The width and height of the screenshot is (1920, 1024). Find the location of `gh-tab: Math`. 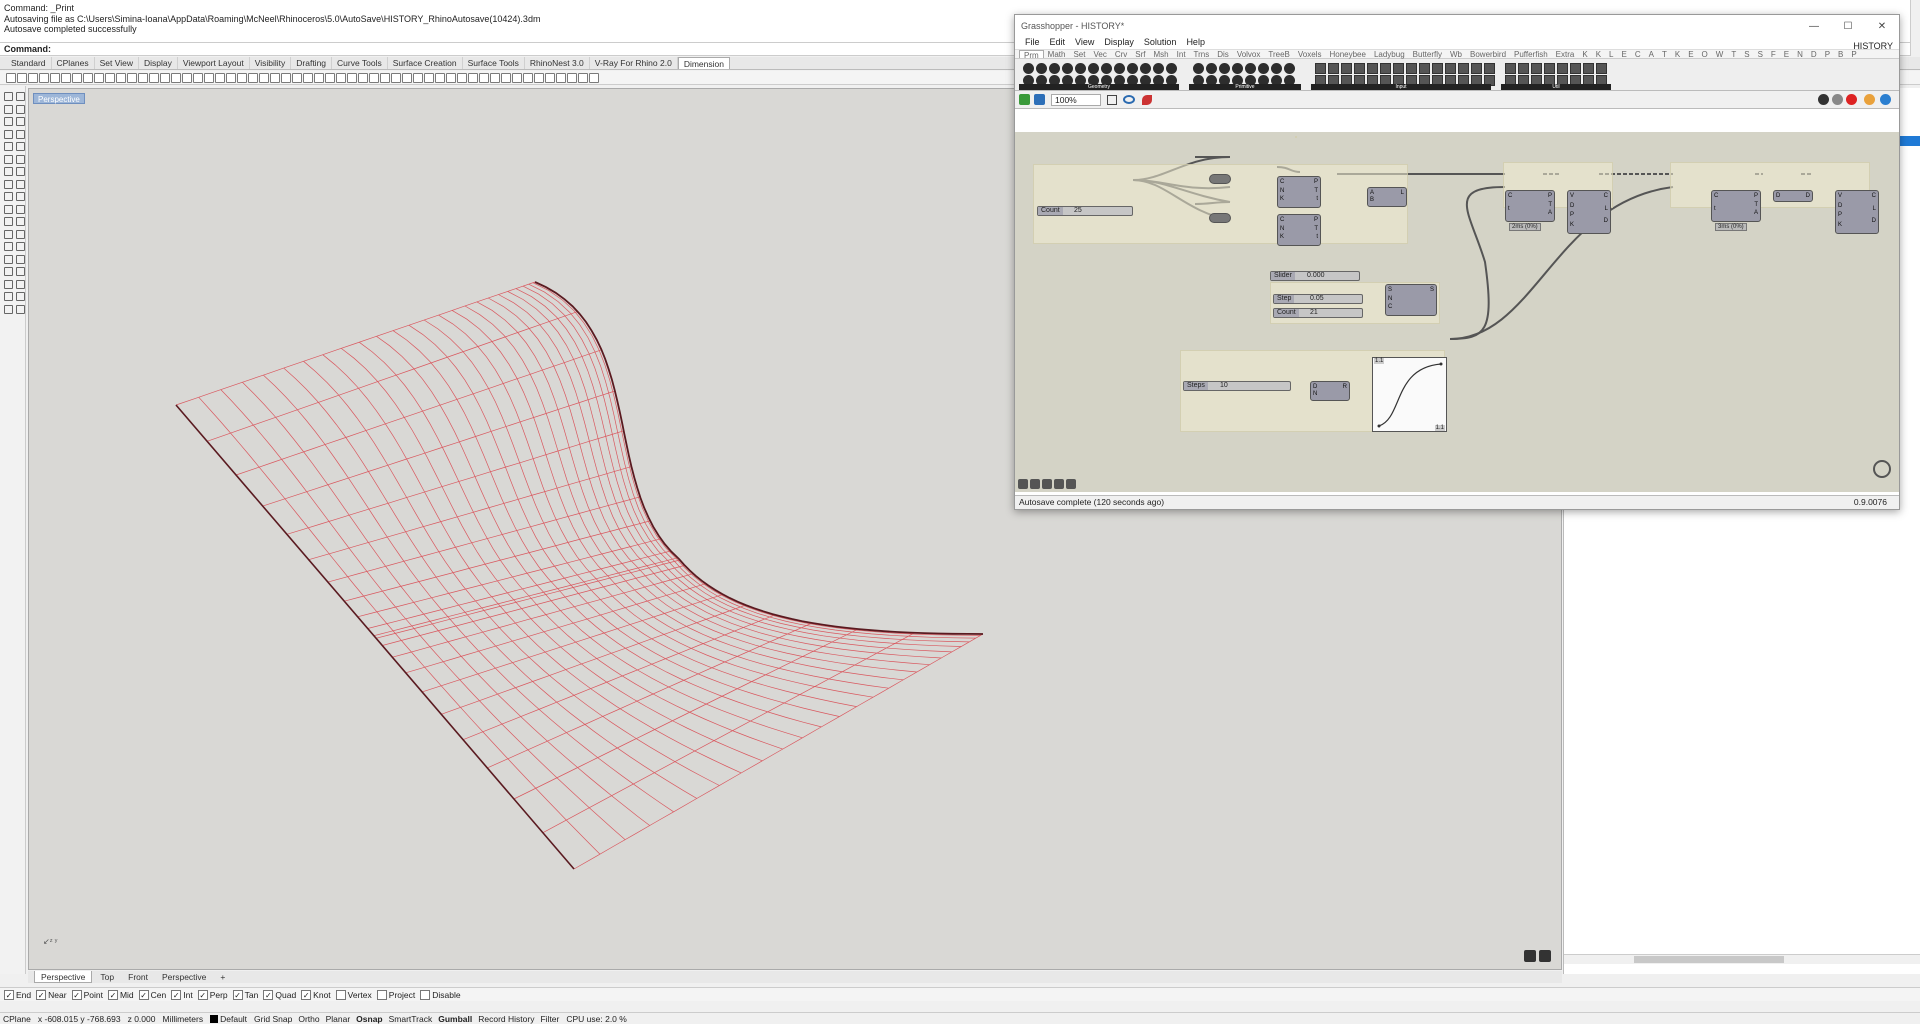

gh-tab: Math is located at coordinates (1057, 54).